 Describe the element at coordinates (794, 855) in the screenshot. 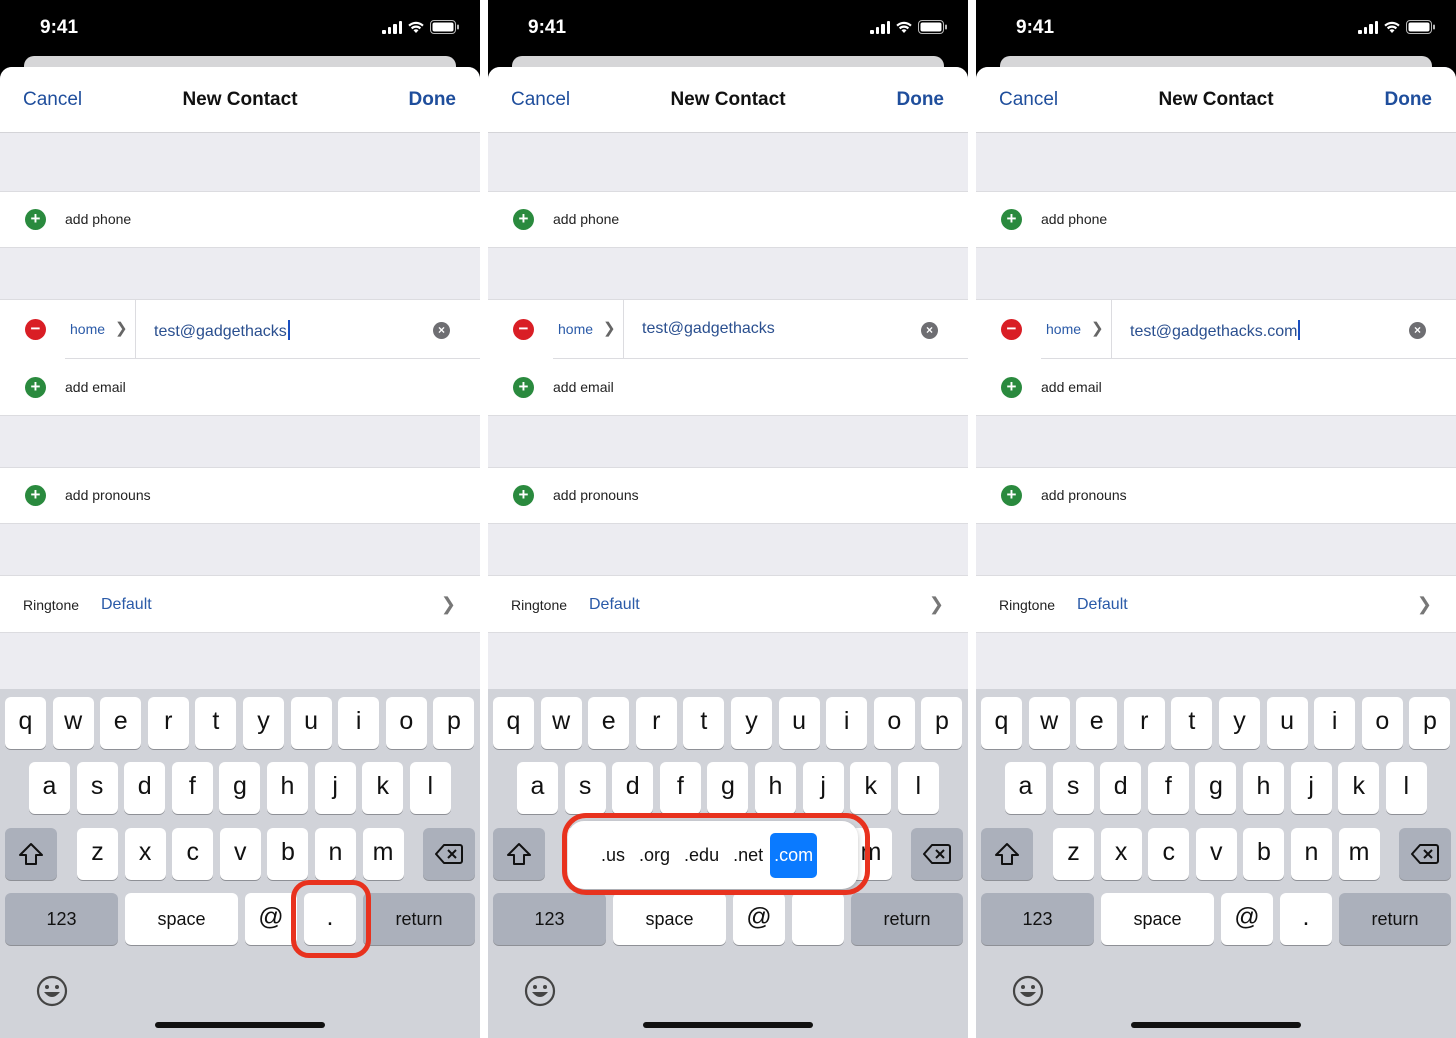

I see `domain-option: .com` at that location.